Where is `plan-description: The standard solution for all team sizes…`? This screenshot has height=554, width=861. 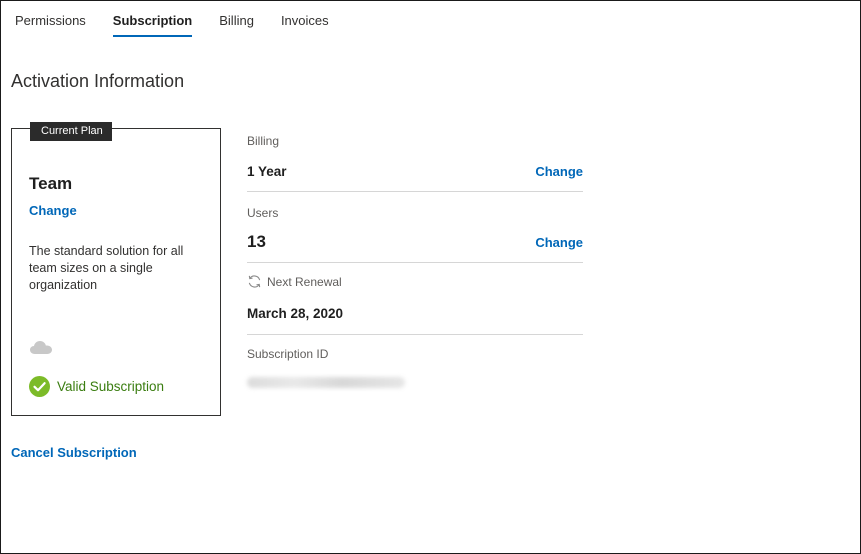
plan-description: The standard solution for all team sizes… is located at coordinates (106, 268).